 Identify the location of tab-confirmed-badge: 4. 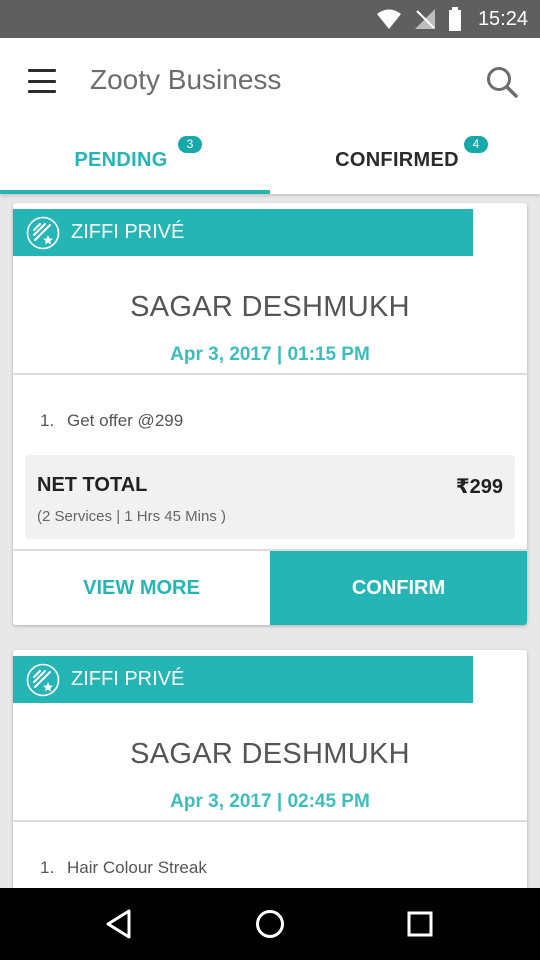
(476, 144).